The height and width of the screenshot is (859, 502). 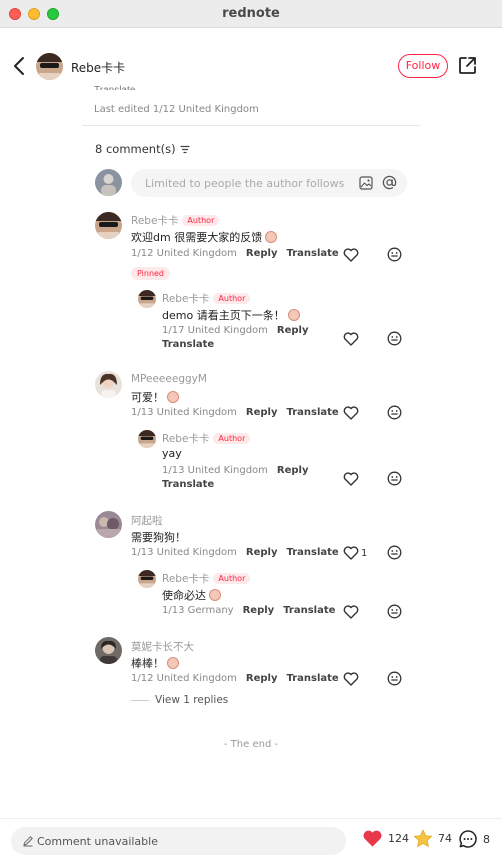 What do you see at coordinates (366, 183) in the screenshot?
I see `image-icon` at bounding box center [366, 183].